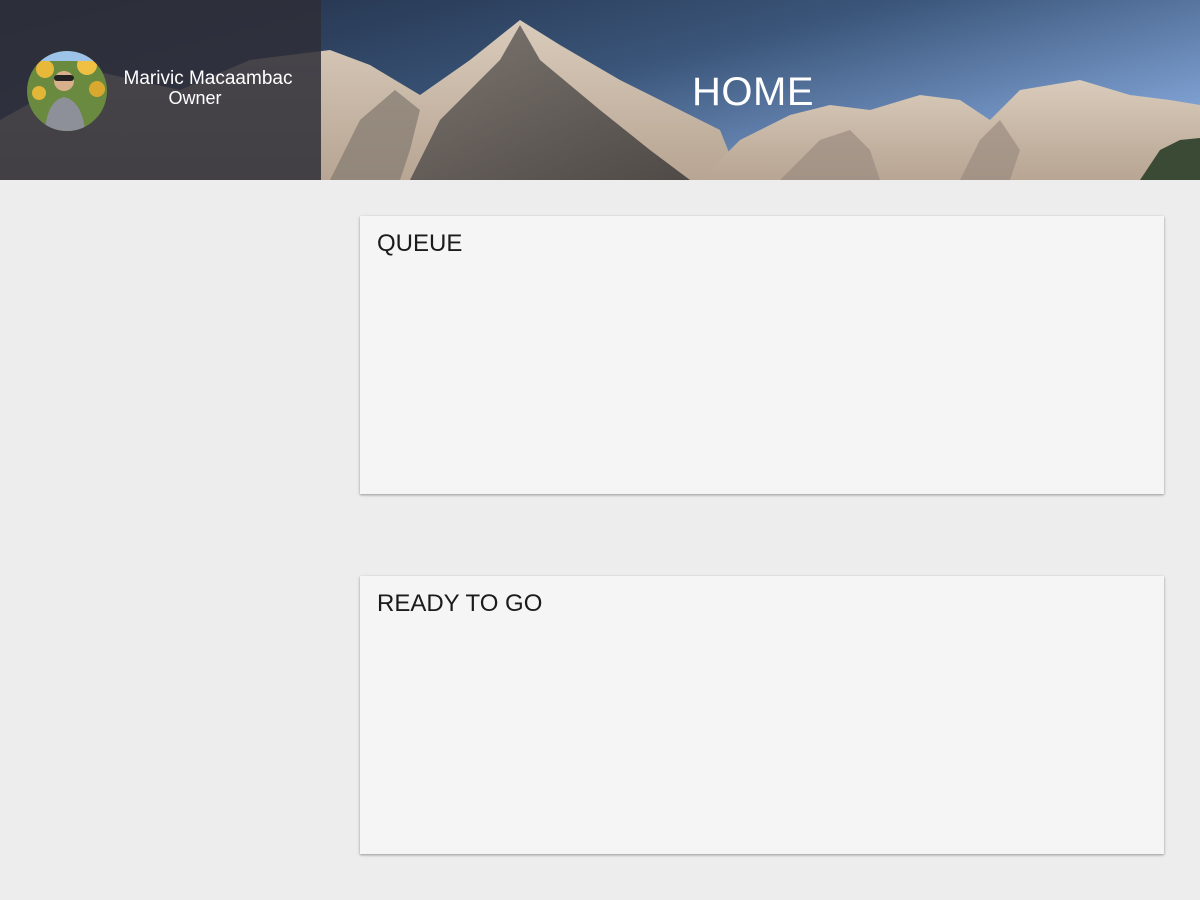 This screenshot has height=900, width=1200. What do you see at coordinates (460, 603) in the screenshot?
I see `ready-to-go-card-title: READY TO GO` at bounding box center [460, 603].